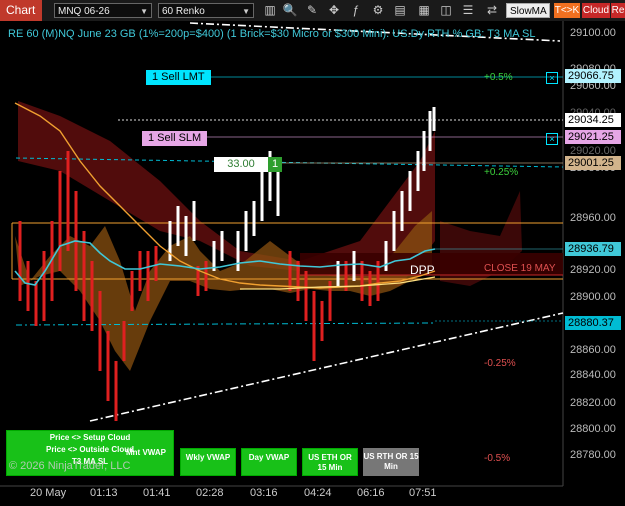 The image size is (625, 506). Describe the element at coordinates (593, 429) in the screenshot. I see `price-tick: 28800.00` at that location.